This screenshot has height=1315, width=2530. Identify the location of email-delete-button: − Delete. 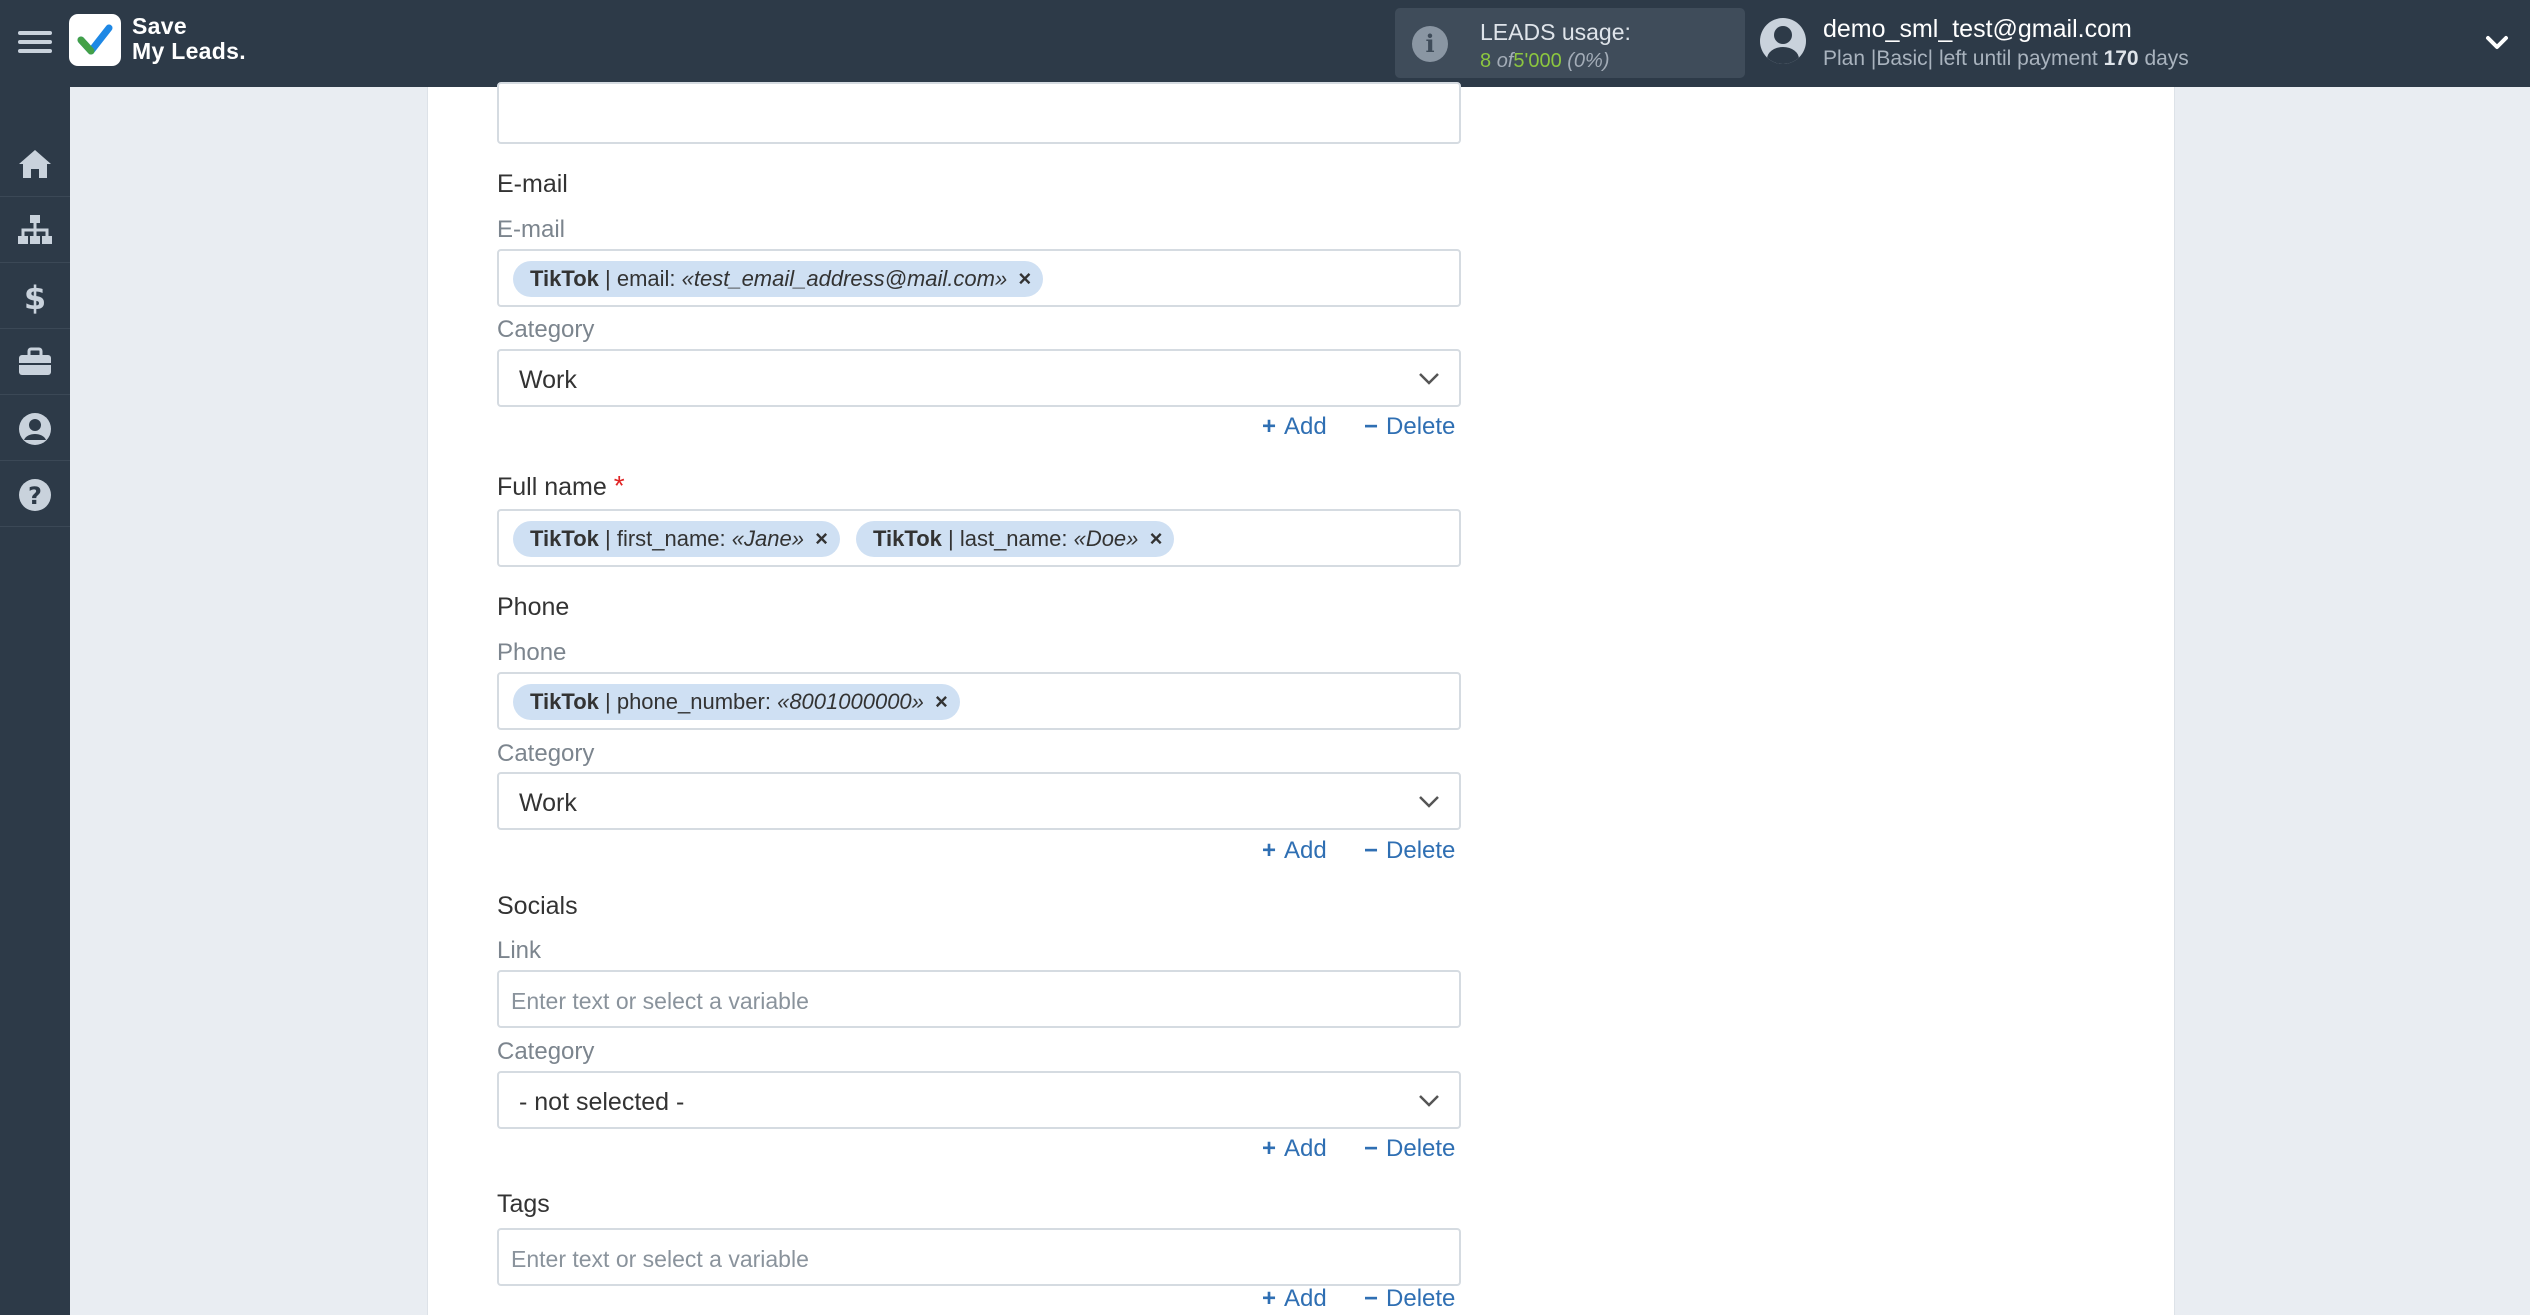
(1409, 427).